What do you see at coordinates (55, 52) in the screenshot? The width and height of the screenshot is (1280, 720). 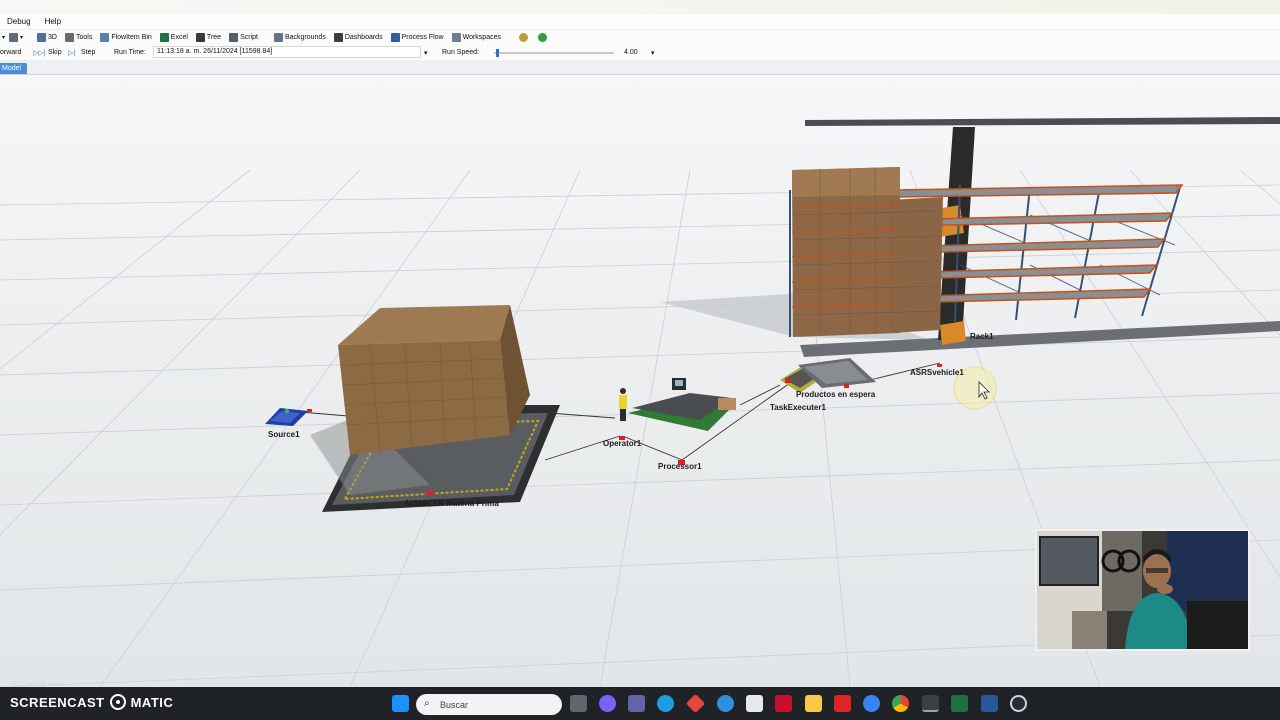 I see `skip-button: Skip` at bounding box center [55, 52].